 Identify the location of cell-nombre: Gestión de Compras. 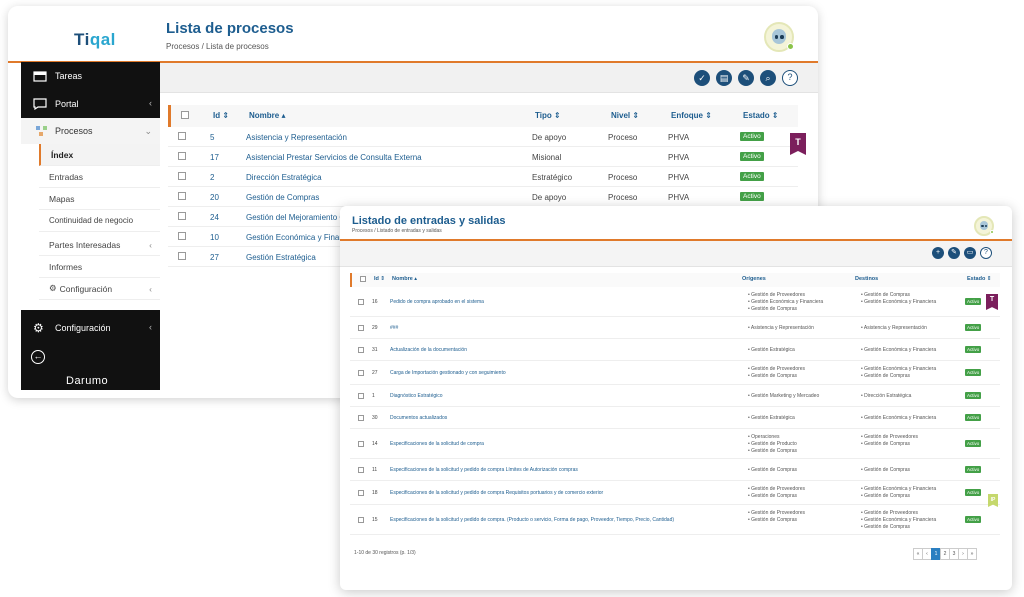
(282, 197).